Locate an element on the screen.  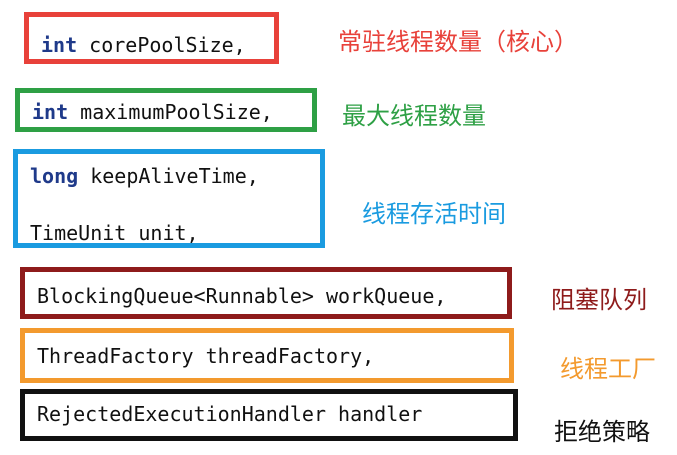
label-maximum-pool-size: 最大线程数量 is located at coordinates (414, 116).